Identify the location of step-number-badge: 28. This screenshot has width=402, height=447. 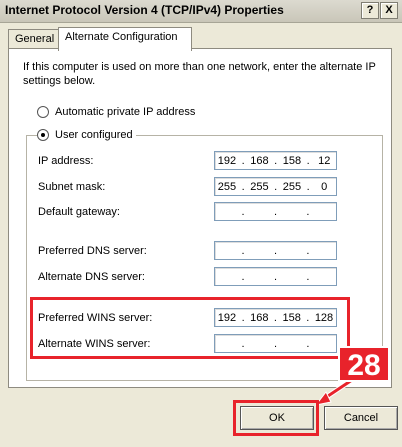
(364, 364).